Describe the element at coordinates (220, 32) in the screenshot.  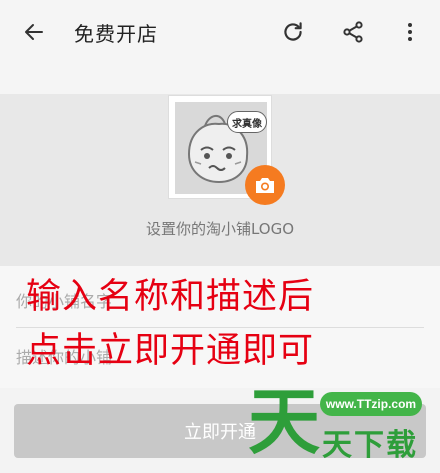
I see `app-bar: 免费开店` at that location.